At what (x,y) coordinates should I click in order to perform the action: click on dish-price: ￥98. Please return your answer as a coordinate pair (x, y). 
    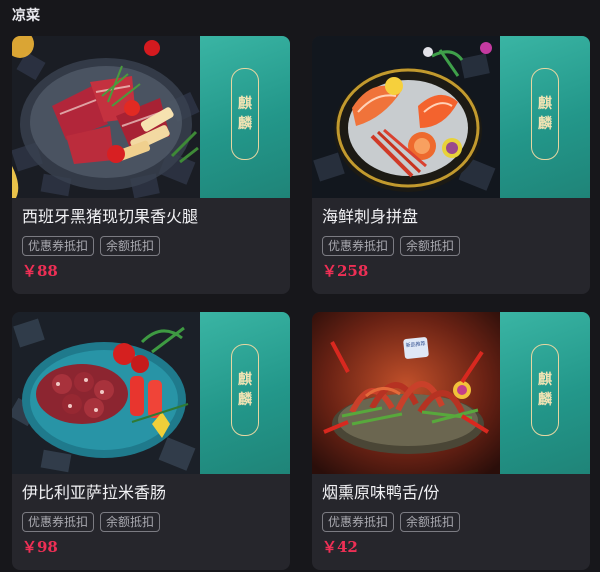
    Looking at the image, I should click on (40, 547).